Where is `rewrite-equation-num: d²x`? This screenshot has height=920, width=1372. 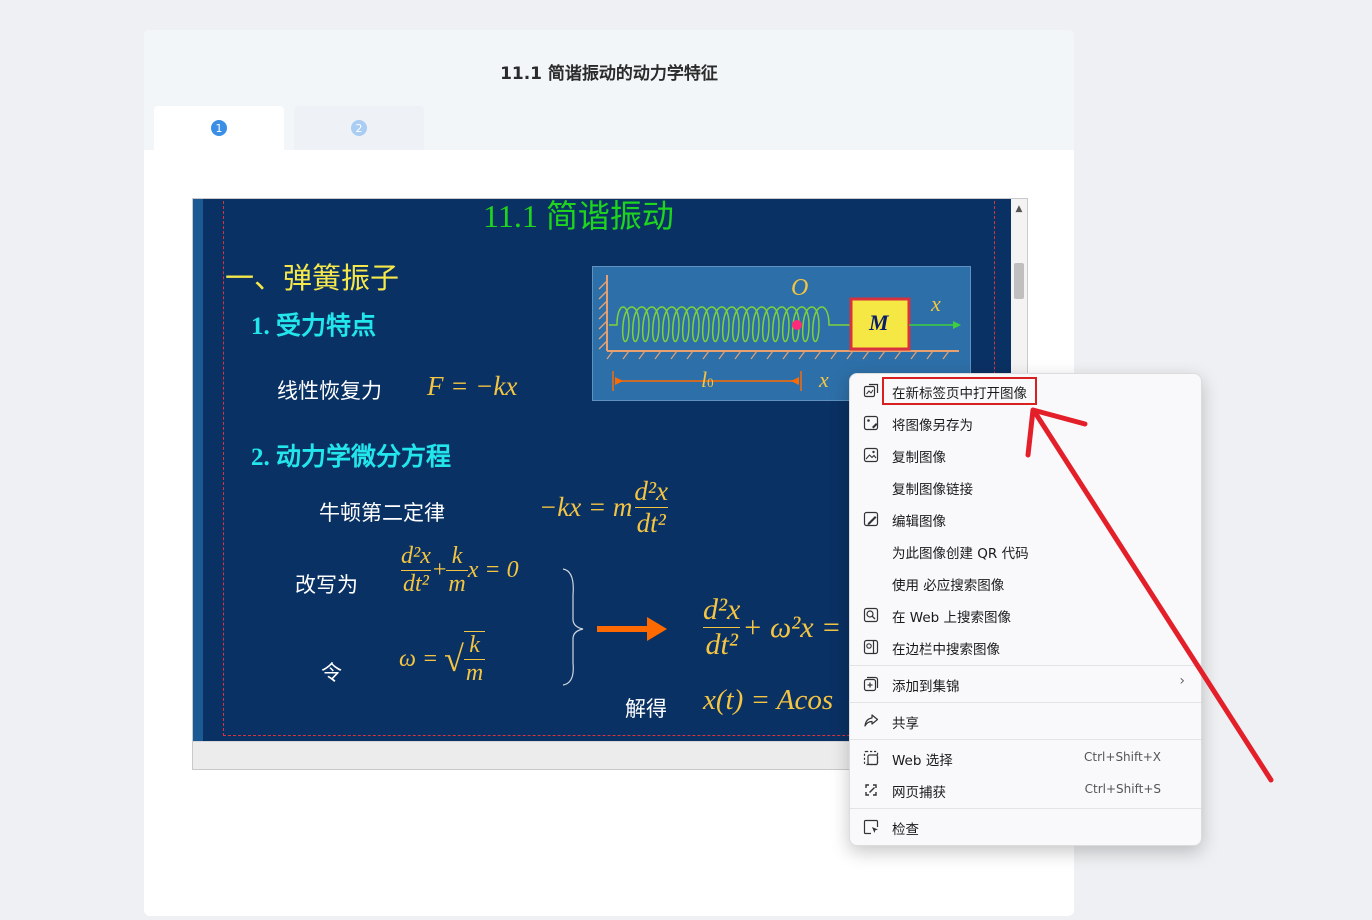
rewrite-equation-num: d²x is located at coordinates (416, 556).